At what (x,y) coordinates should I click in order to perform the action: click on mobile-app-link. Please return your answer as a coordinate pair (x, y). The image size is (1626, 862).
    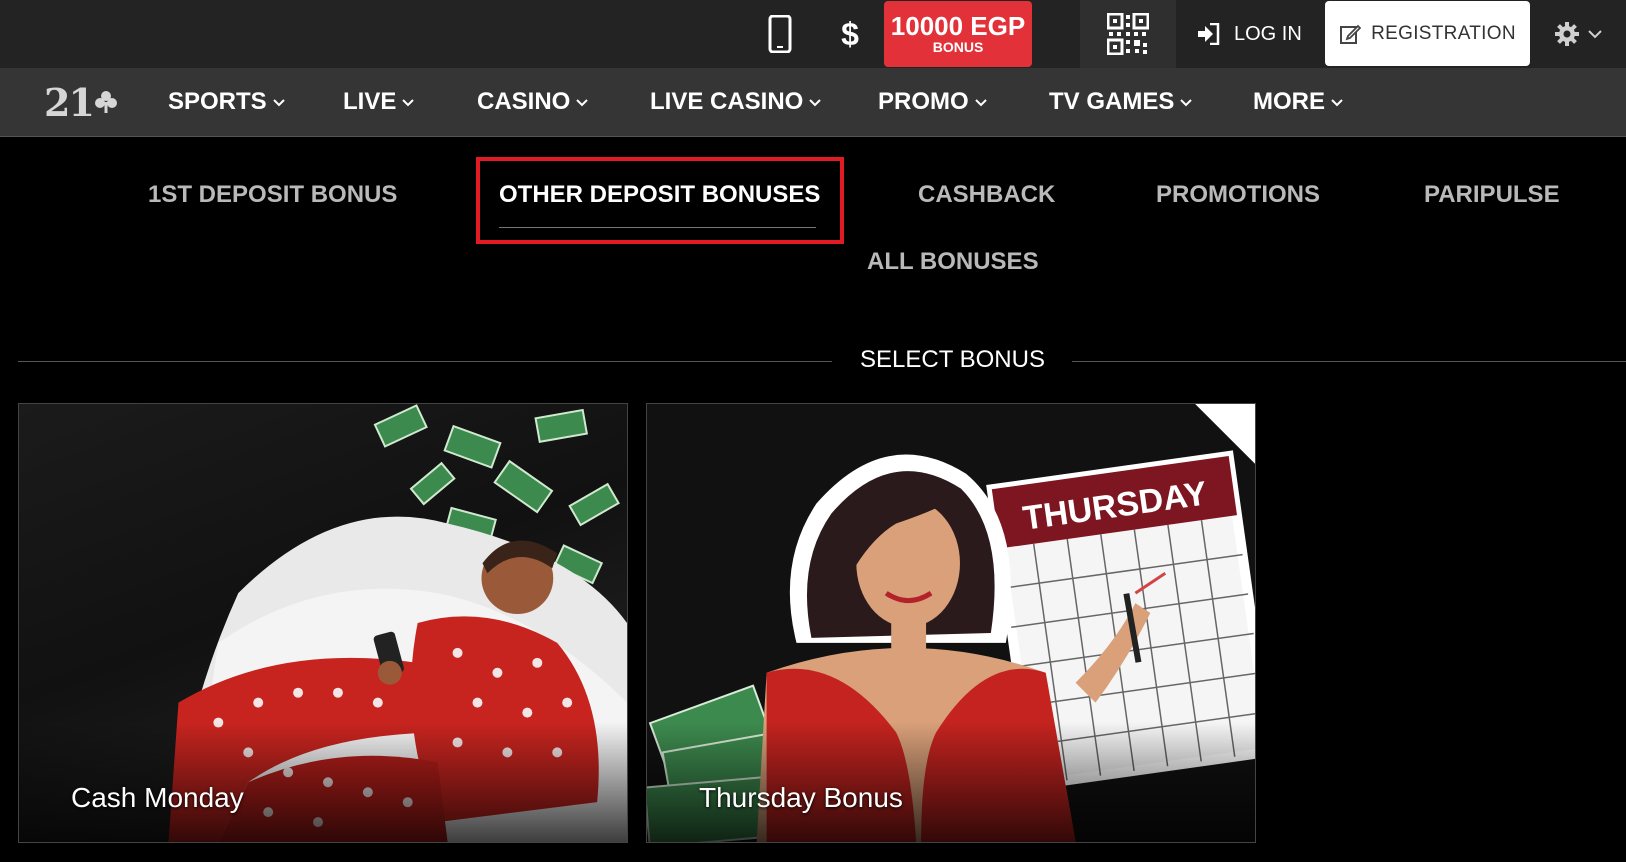
    Looking at the image, I should click on (780, 34).